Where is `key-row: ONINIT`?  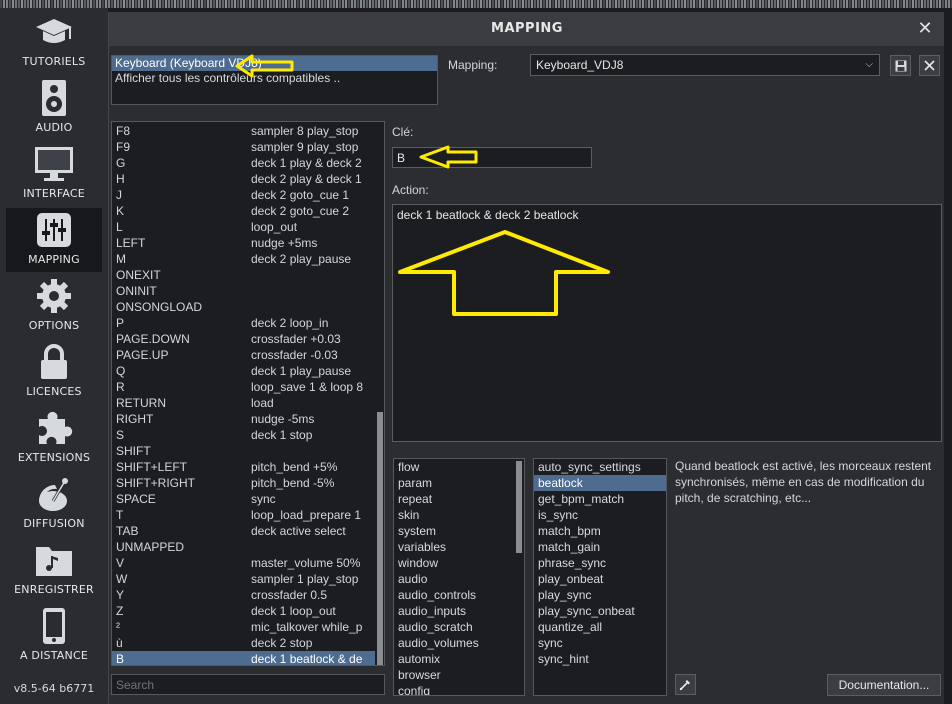 key-row: ONINIT is located at coordinates (248, 291).